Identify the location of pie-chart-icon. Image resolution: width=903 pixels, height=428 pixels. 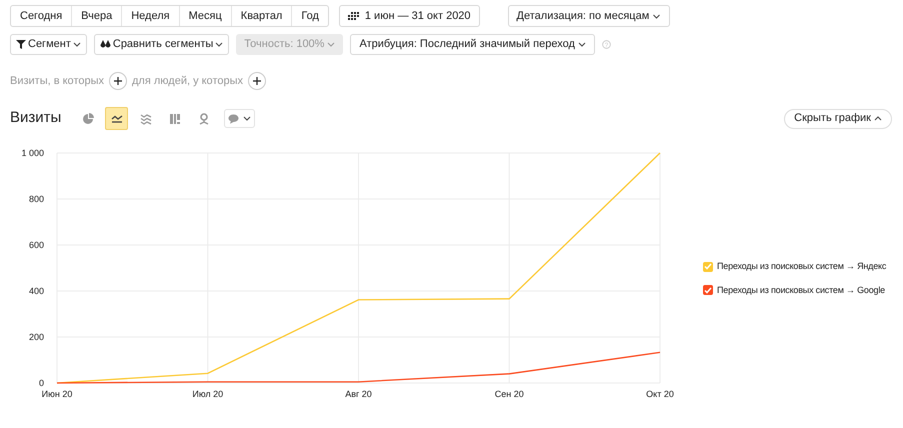
(88, 118).